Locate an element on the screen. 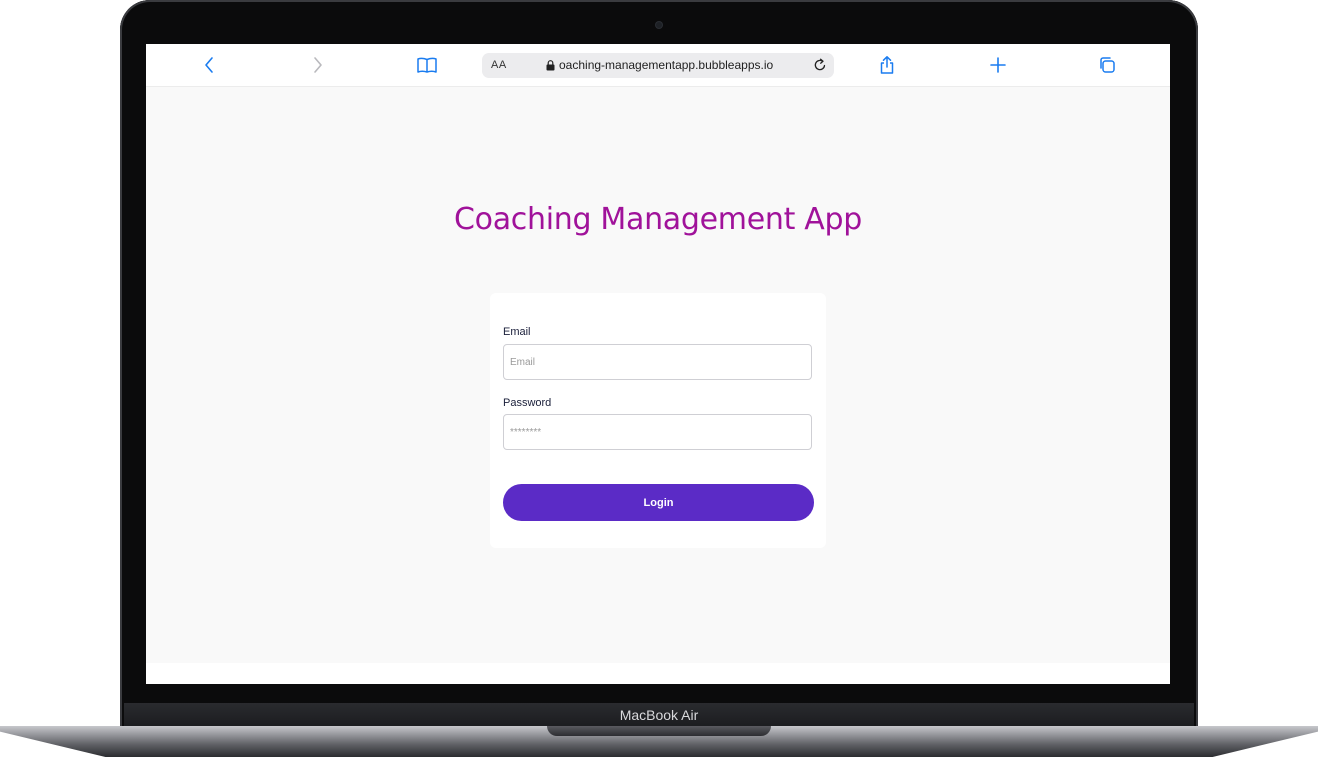  new-tab-icon is located at coordinates (998, 65).